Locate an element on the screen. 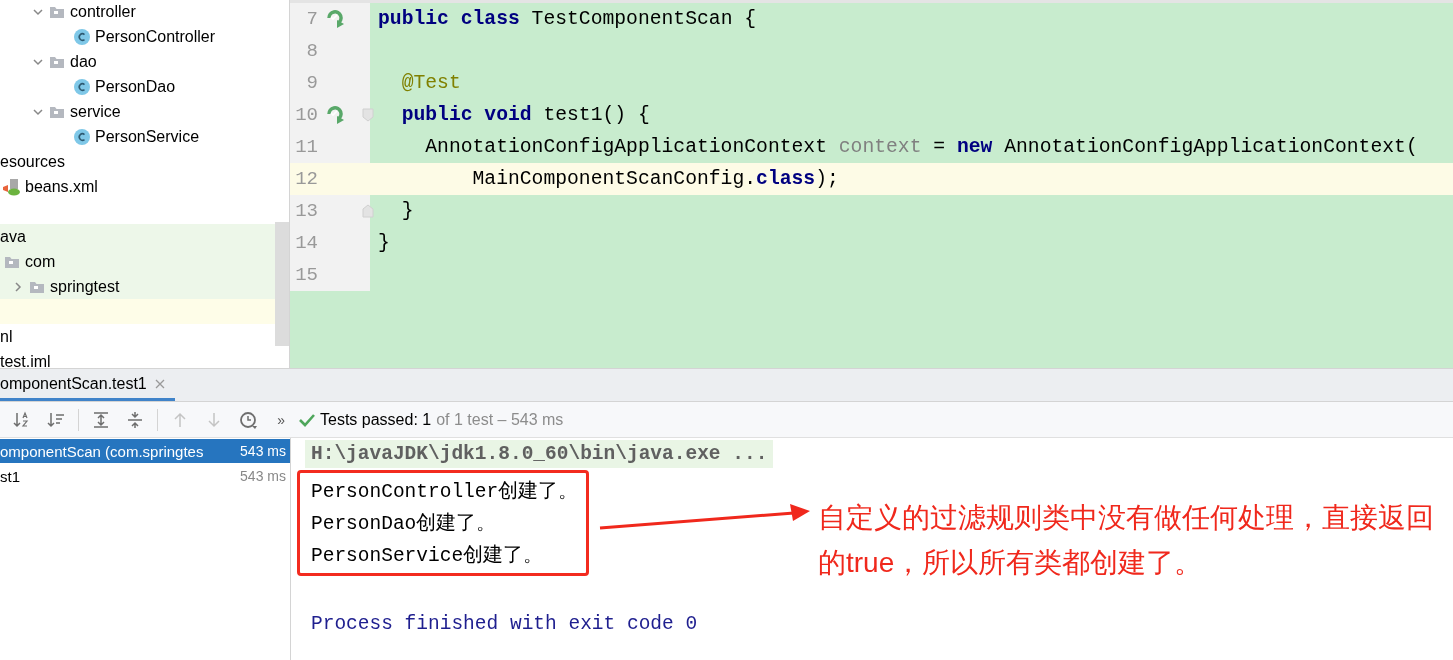  line-number: 12 is located at coordinates (306, 179).